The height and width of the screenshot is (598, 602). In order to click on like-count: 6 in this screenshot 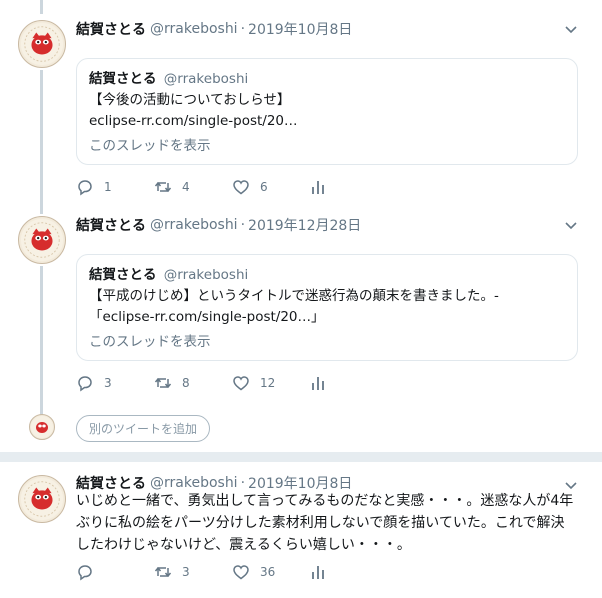, I will do `click(264, 187)`.